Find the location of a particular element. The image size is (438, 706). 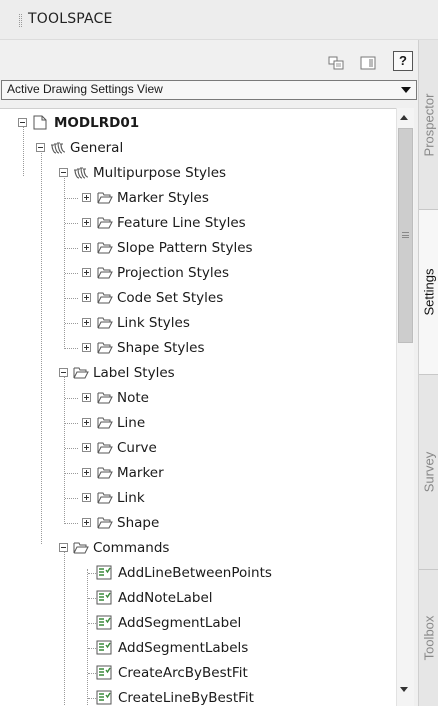

tree-label: Link is located at coordinates (131, 498).